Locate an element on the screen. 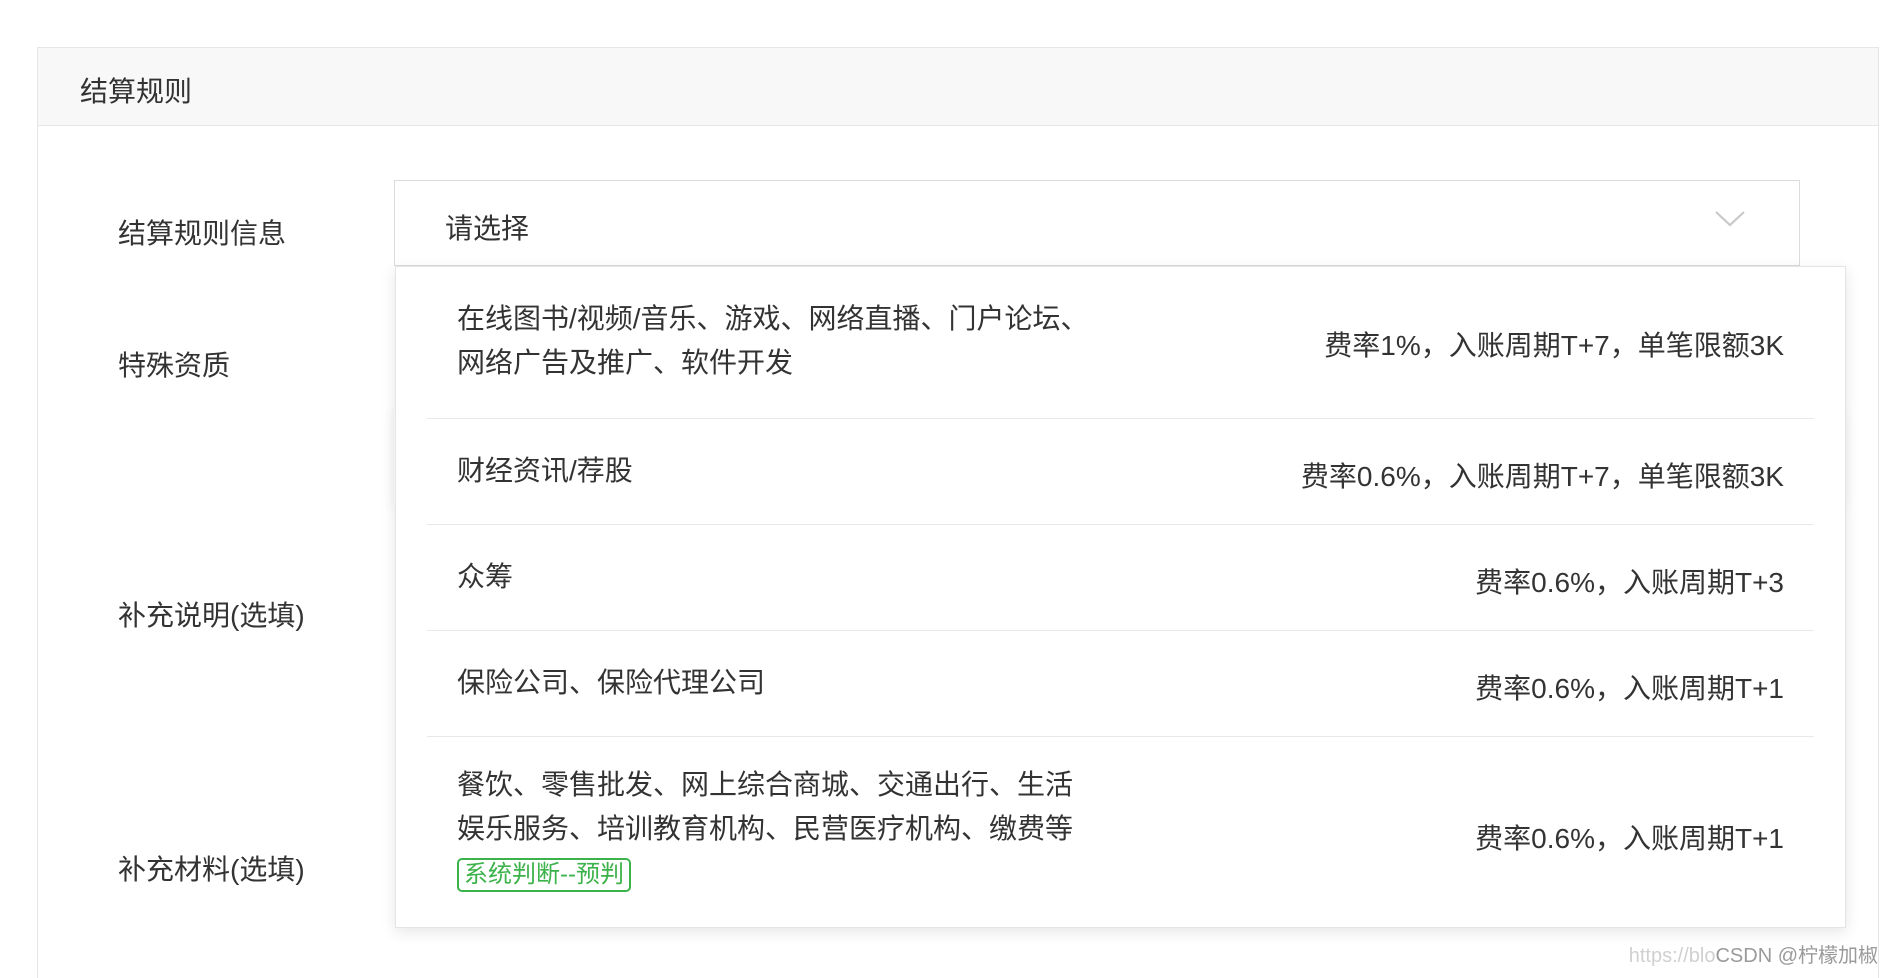  watermark: https://bloCSDN @柠檬加椒 is located at coordinates (1753, 953).